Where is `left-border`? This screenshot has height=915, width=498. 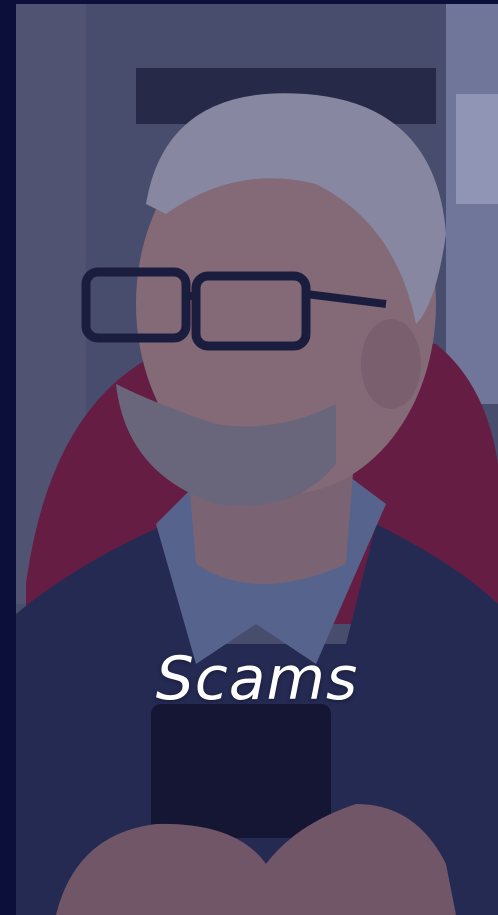 left-border is located at coordinates (8, 457).